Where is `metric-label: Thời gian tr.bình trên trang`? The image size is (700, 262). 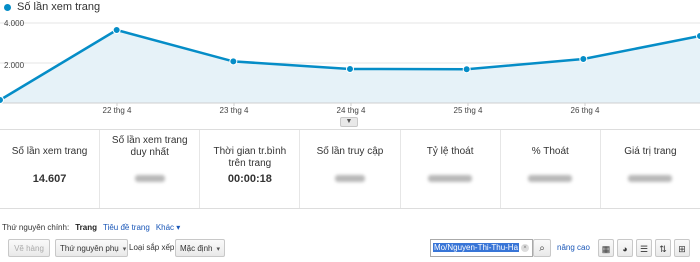
metric-label: Thời gian tr.bình trên trang is located at coordinates (250, 157).